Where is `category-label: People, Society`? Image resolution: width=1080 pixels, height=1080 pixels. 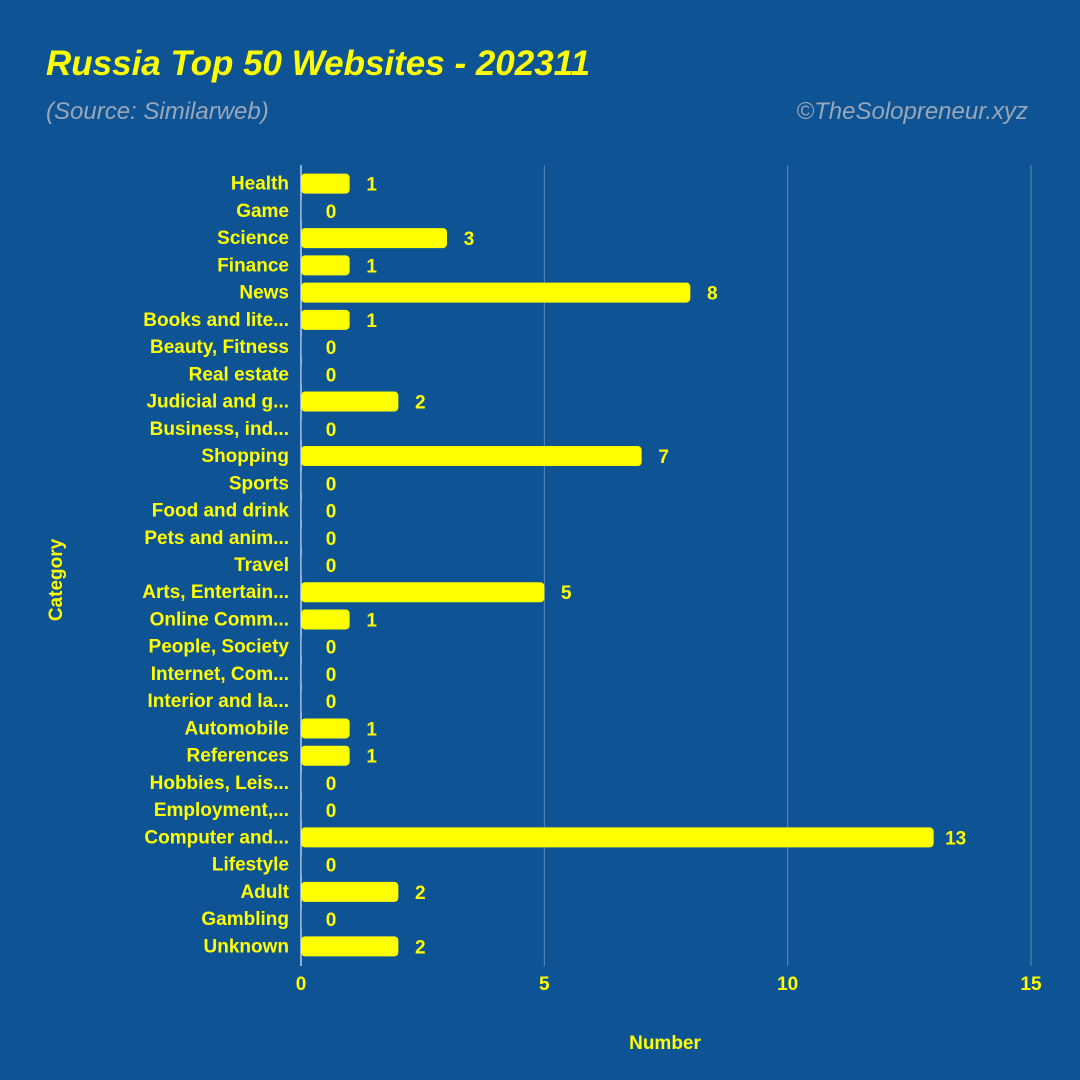 category-label: People, Society is located at coordinates (219, 647).